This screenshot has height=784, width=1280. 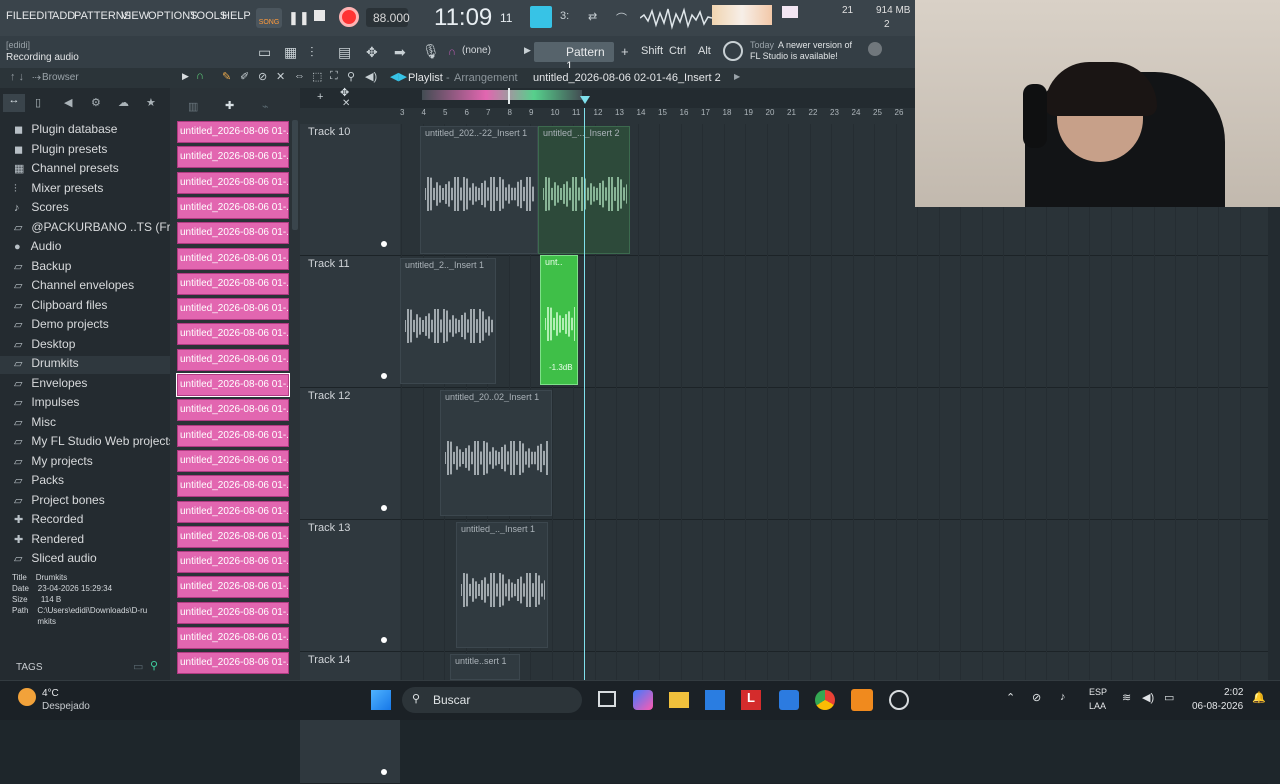 What do you see at coordinates (862, 700) in the screenshot?
I see `fl-studio-icon` at bounding box center [862, 700].